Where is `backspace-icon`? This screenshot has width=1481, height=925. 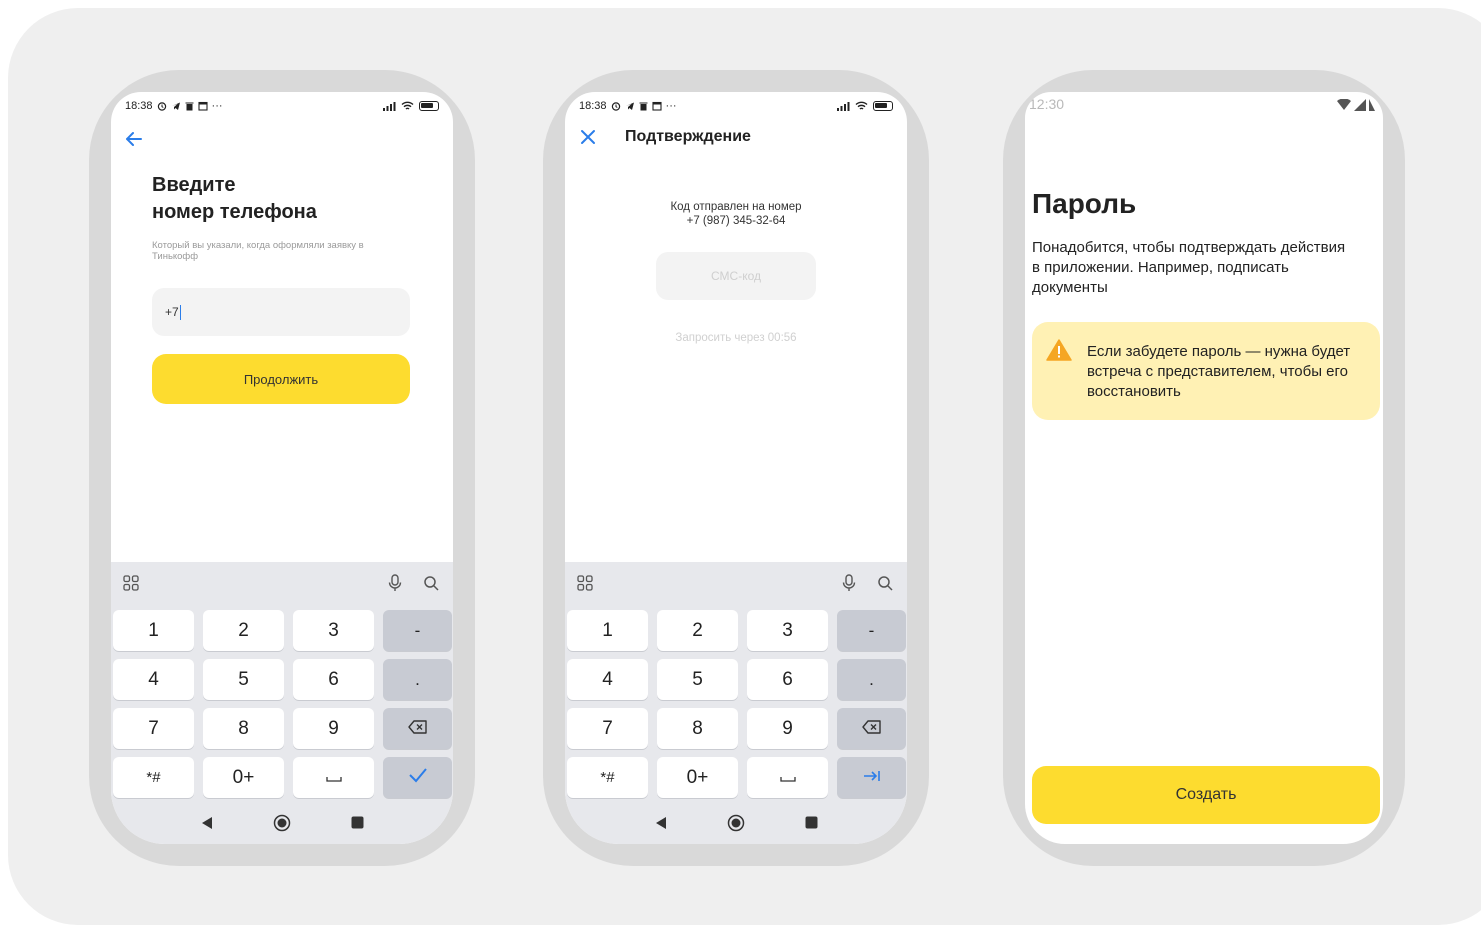 backspace-icon is located at coordinates (871, 729).